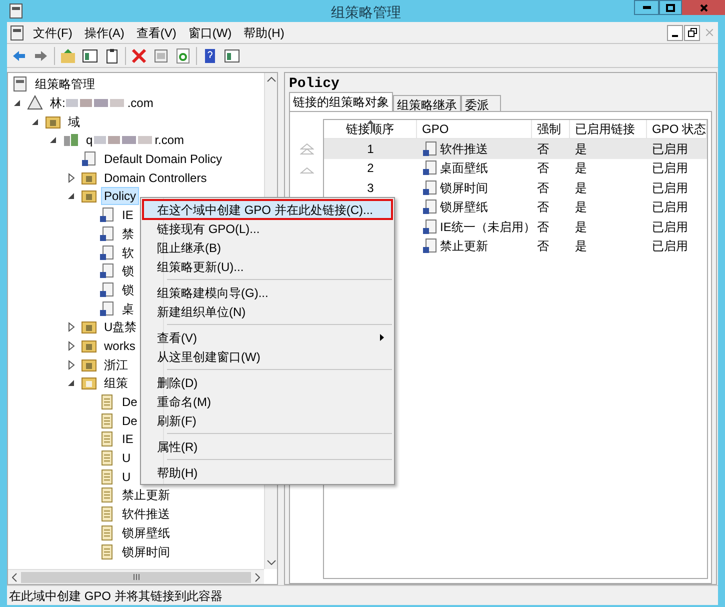 The image size is (725, 607). I want to click on maximize-button, so click(670, 7).